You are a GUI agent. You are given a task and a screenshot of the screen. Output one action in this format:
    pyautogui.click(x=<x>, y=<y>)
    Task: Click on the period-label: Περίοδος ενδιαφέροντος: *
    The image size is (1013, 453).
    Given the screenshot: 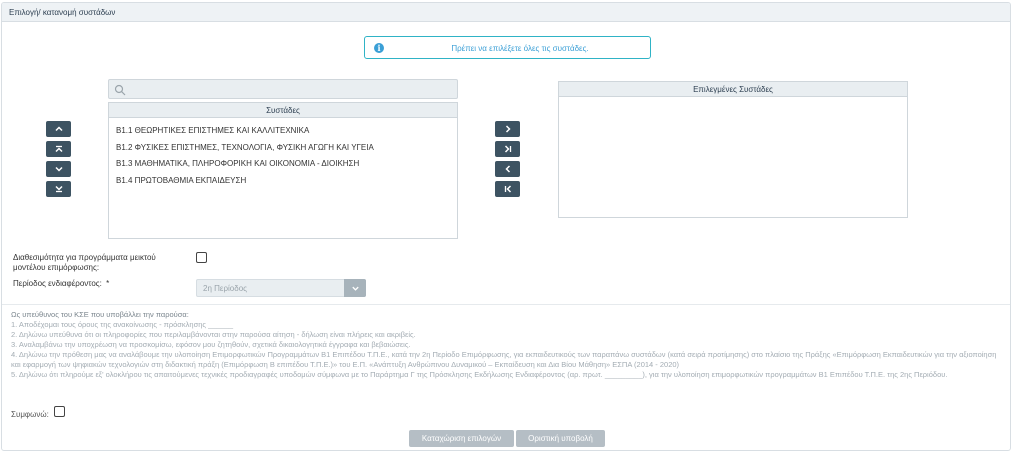 What is the action you would take?
    pyautogui.click(x=61, y=284)
    